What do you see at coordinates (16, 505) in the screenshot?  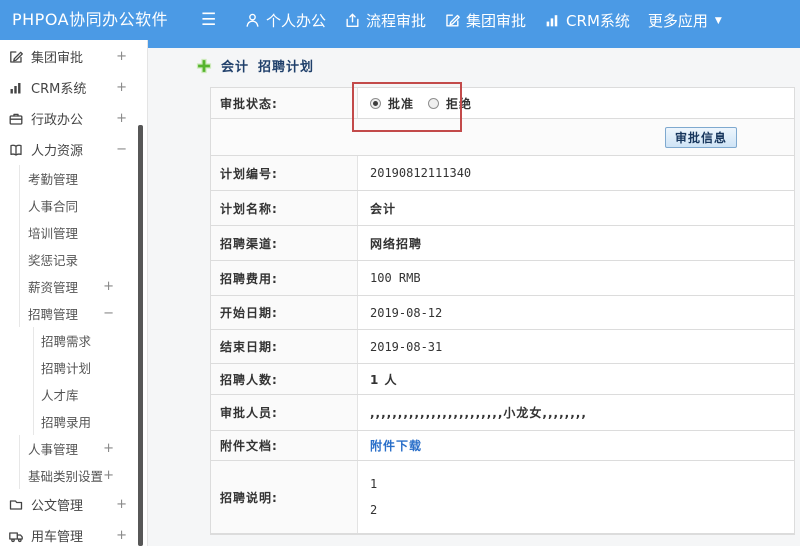 I see `doc-icon` at bounding box center [16, 505].